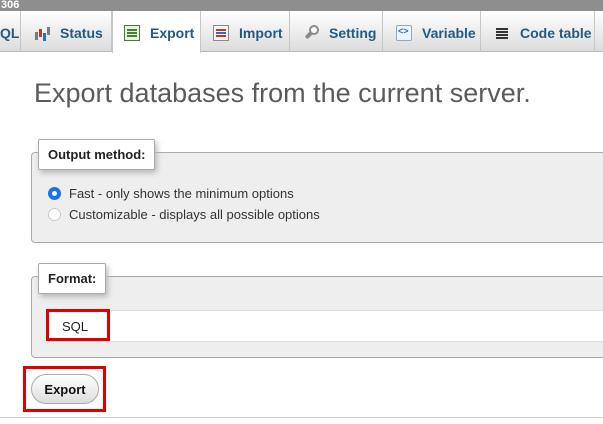 The width and height of the screenshot is (603, 424). What do you see at coordinates (502, 33) in the screenshot?
I see `code-table-icon` at bounding box center [502, 33].